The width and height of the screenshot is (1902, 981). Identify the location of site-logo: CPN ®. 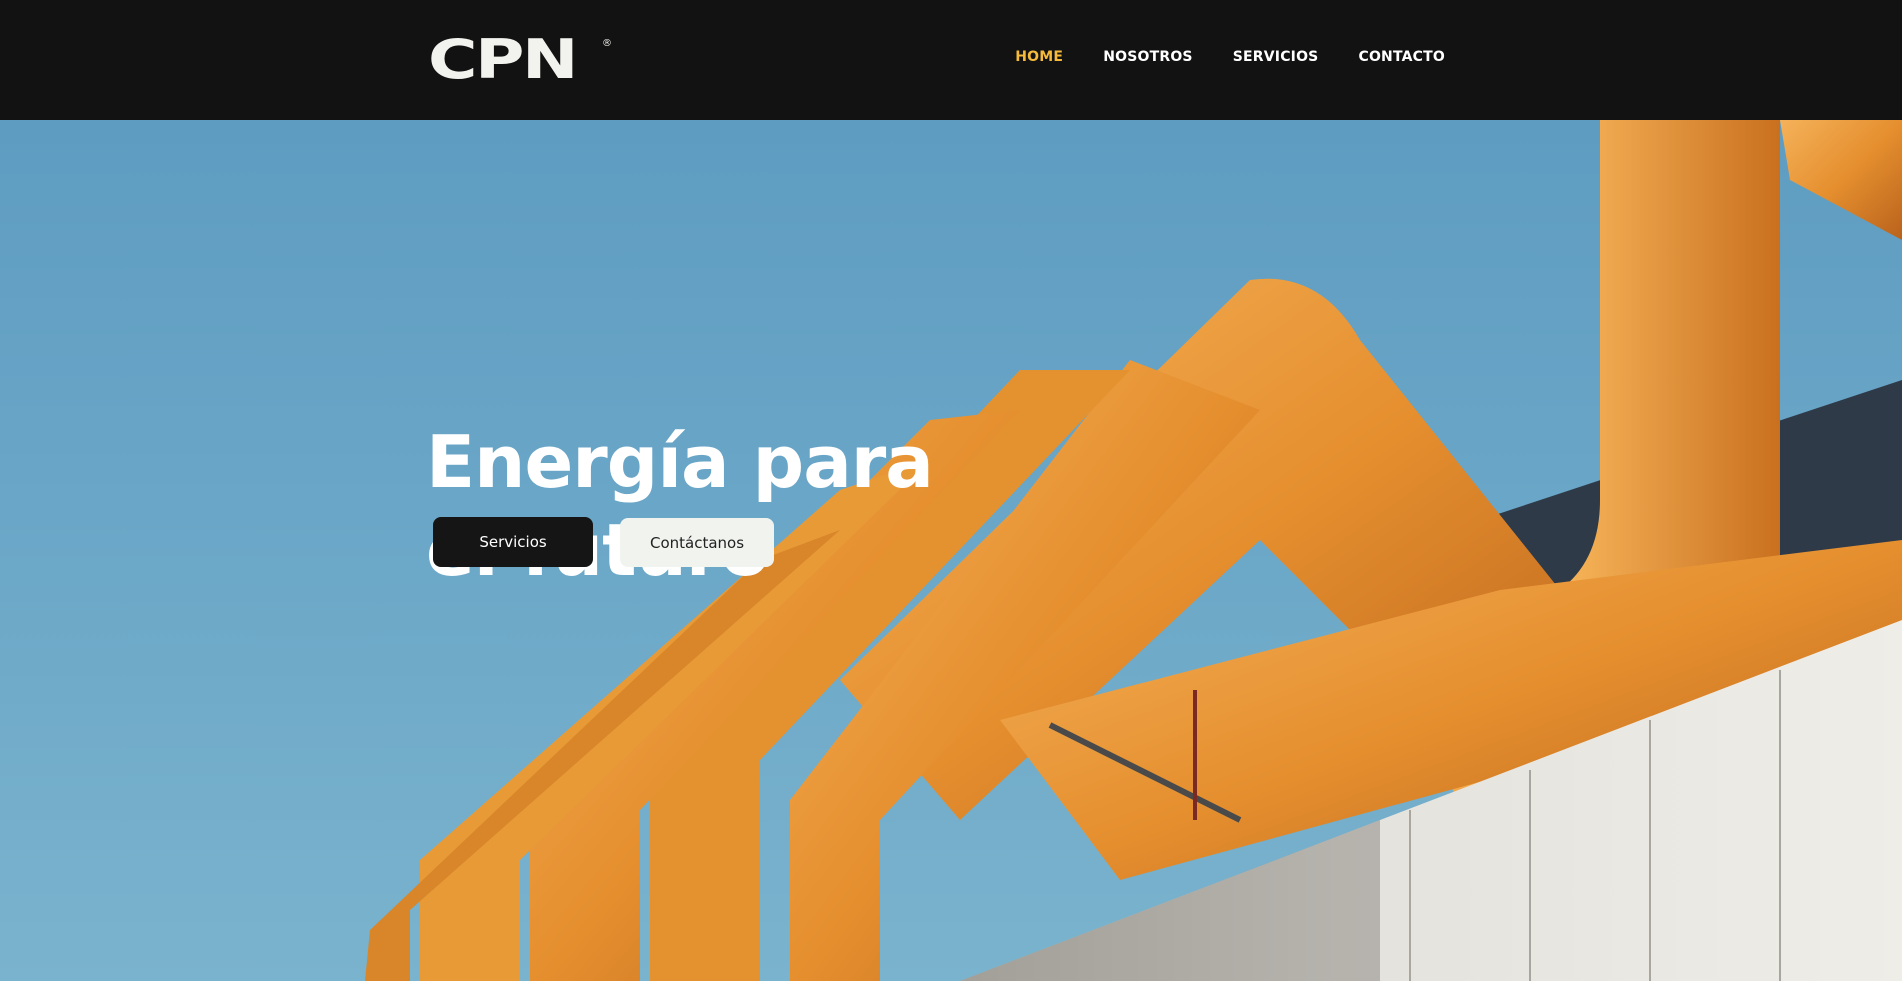
(520, 59).